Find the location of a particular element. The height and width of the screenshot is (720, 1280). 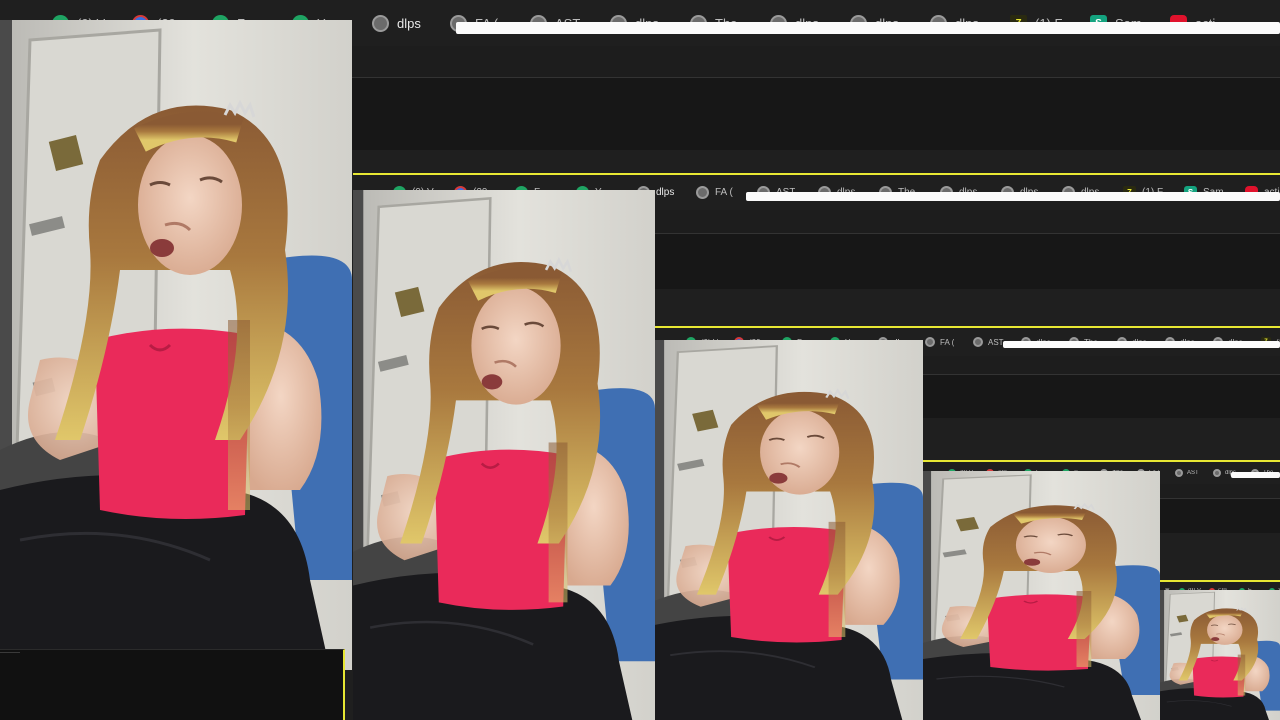

divider is located at coordinates (10, 652).